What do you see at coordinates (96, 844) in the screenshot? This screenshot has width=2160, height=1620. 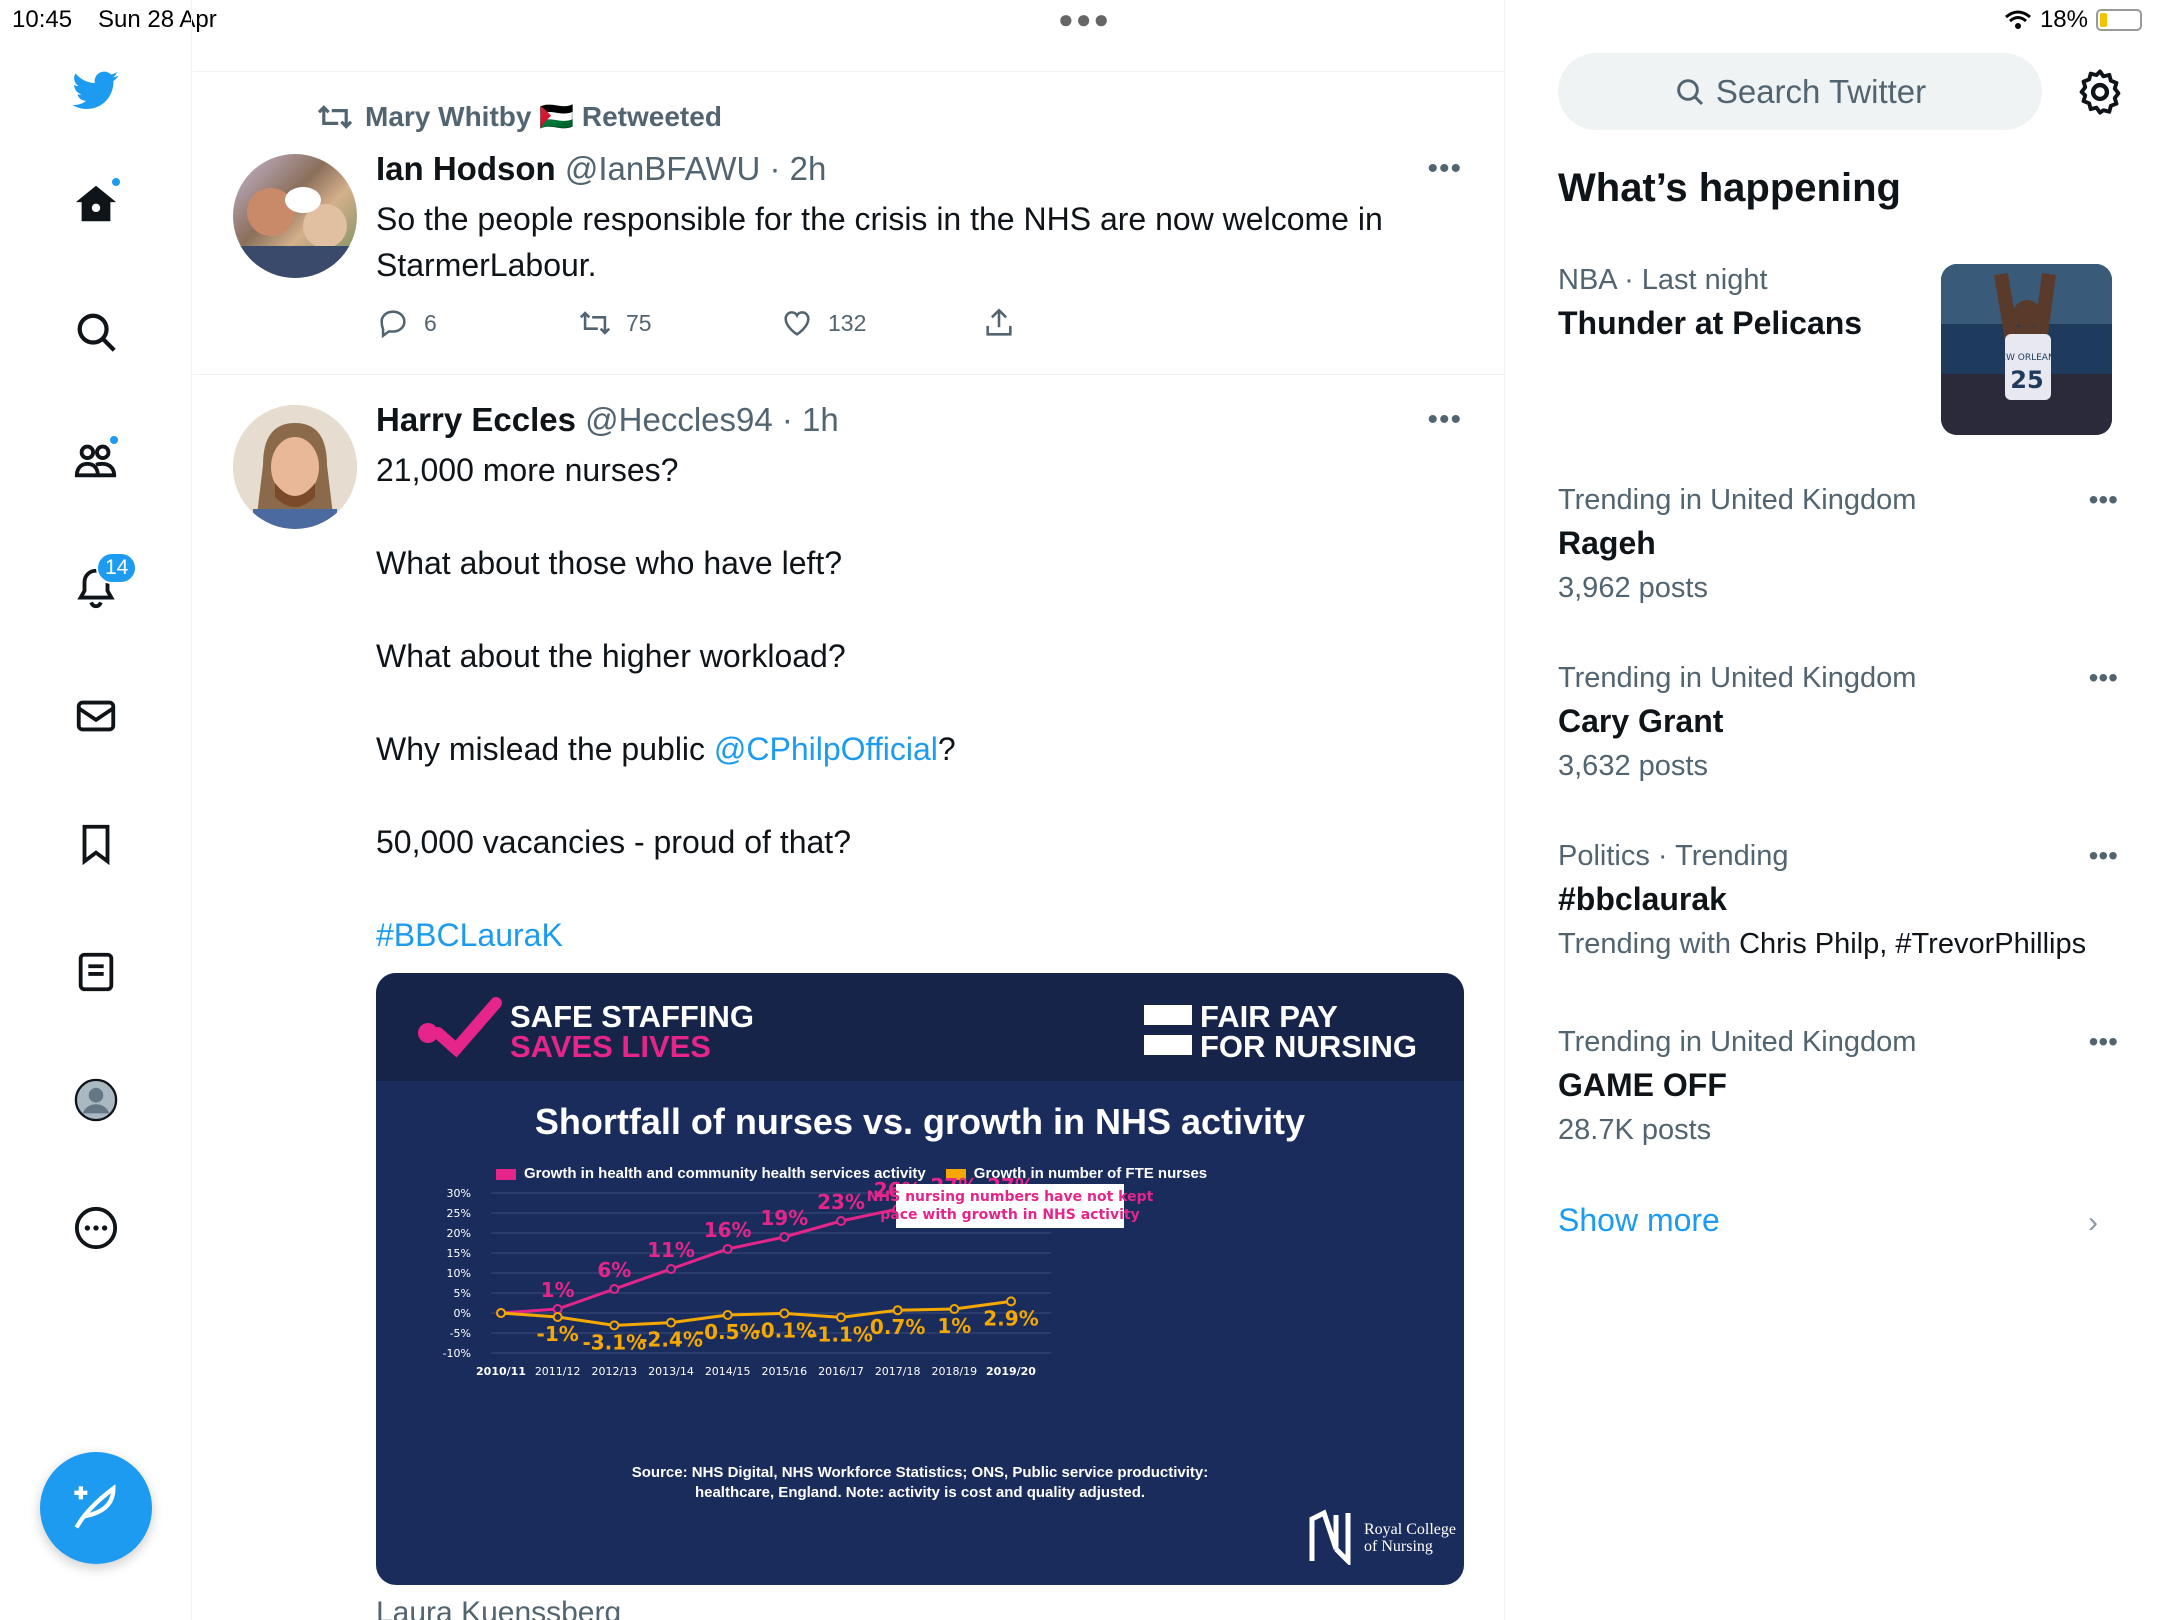 I see `bookmark-icon` at bounding box center [96, 844].